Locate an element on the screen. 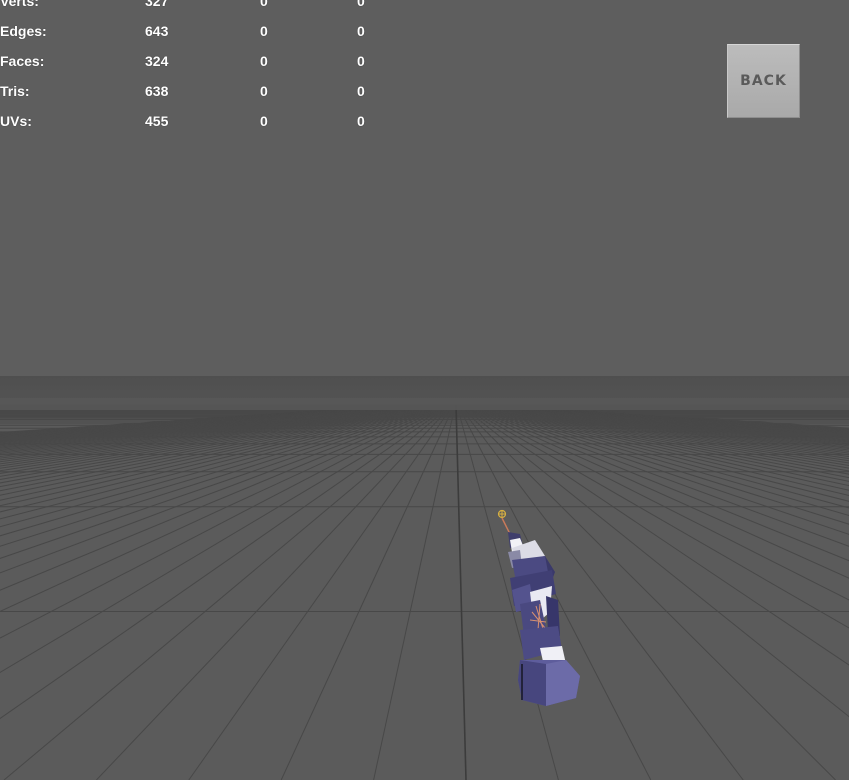 The width and height of the screenshot is (849, 780). grid-horizon-edge is located at coordinates (424, 404).